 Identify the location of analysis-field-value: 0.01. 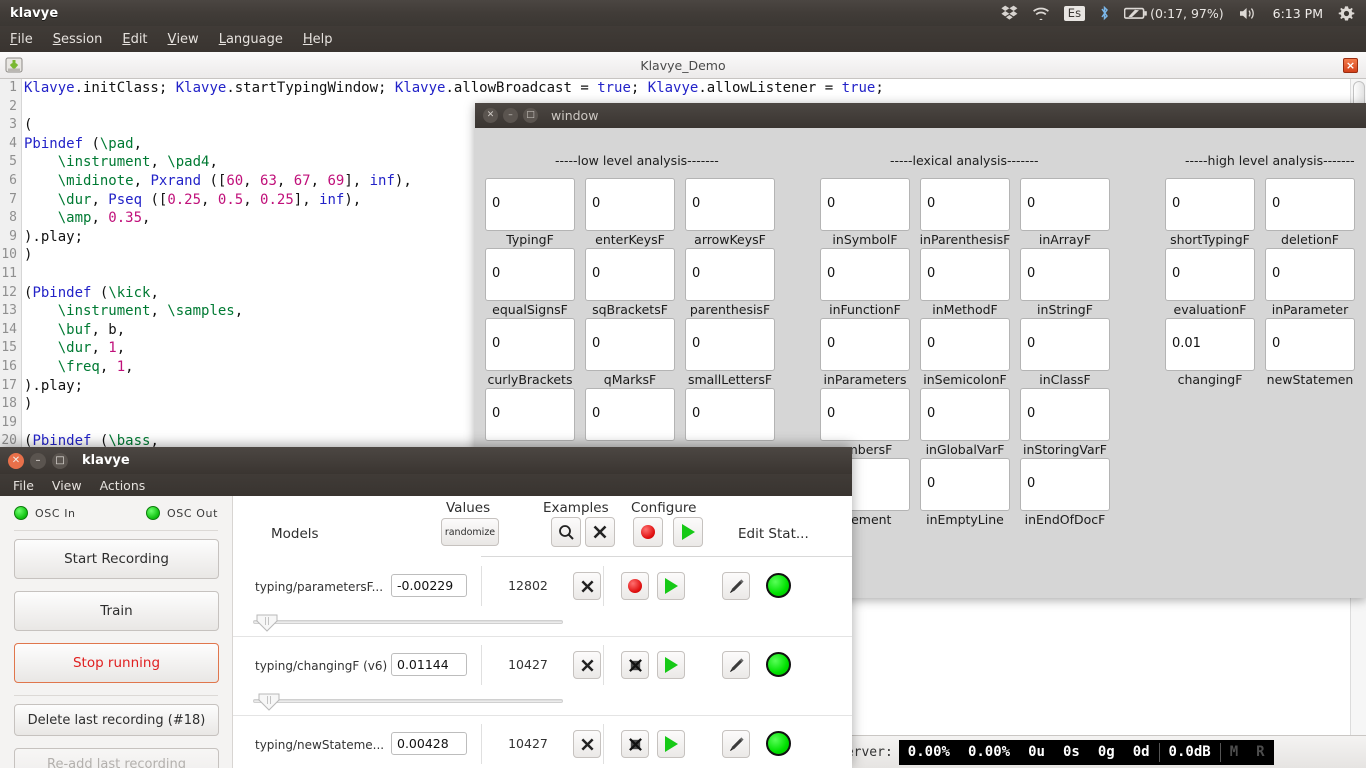
(1210, 344).